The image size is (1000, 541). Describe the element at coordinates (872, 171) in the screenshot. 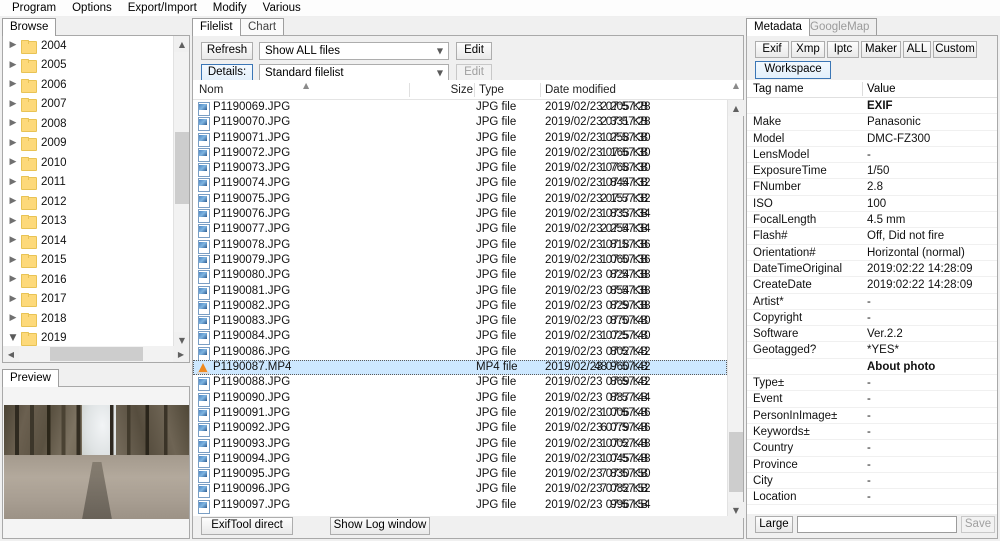

I see `metadata-row: ExposureTime 1/50` at that location.